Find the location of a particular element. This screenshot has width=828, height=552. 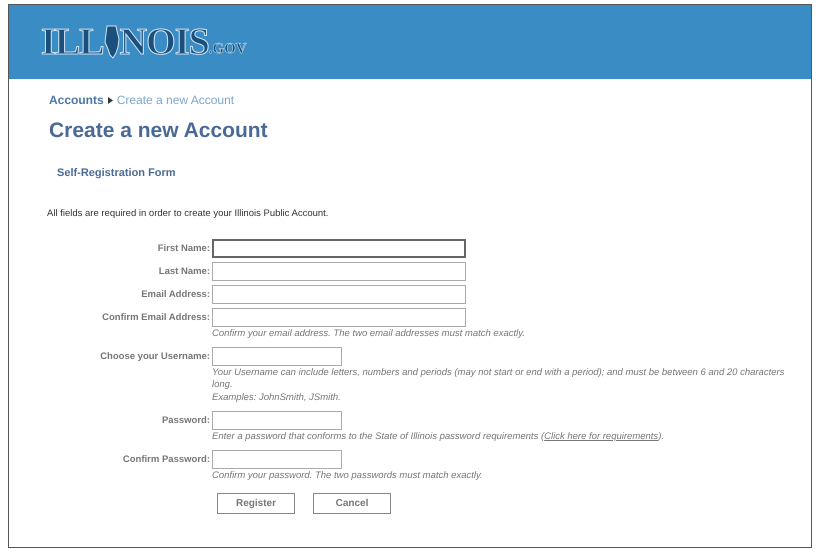

field-label: Confirm Password: is located at coordinates (166, 460).